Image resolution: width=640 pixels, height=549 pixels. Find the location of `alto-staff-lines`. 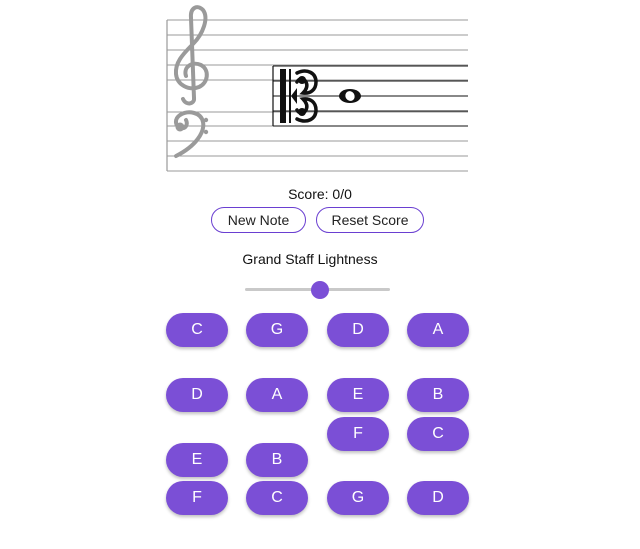

alto-staff-lines is located at coordinates (370, 96).